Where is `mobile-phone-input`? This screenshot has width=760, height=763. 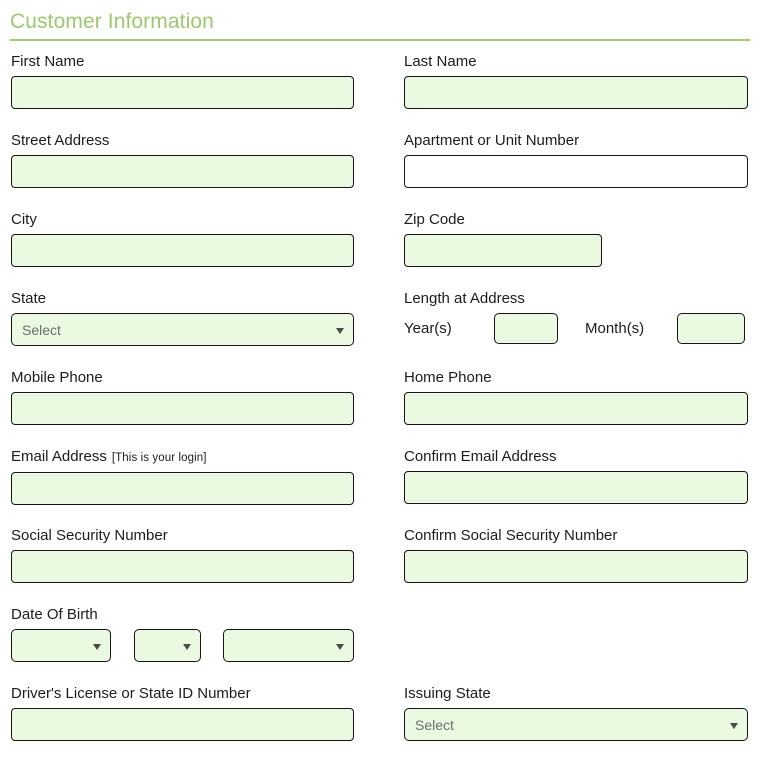
mobile-phone-input is located at coordinates (182, 408).